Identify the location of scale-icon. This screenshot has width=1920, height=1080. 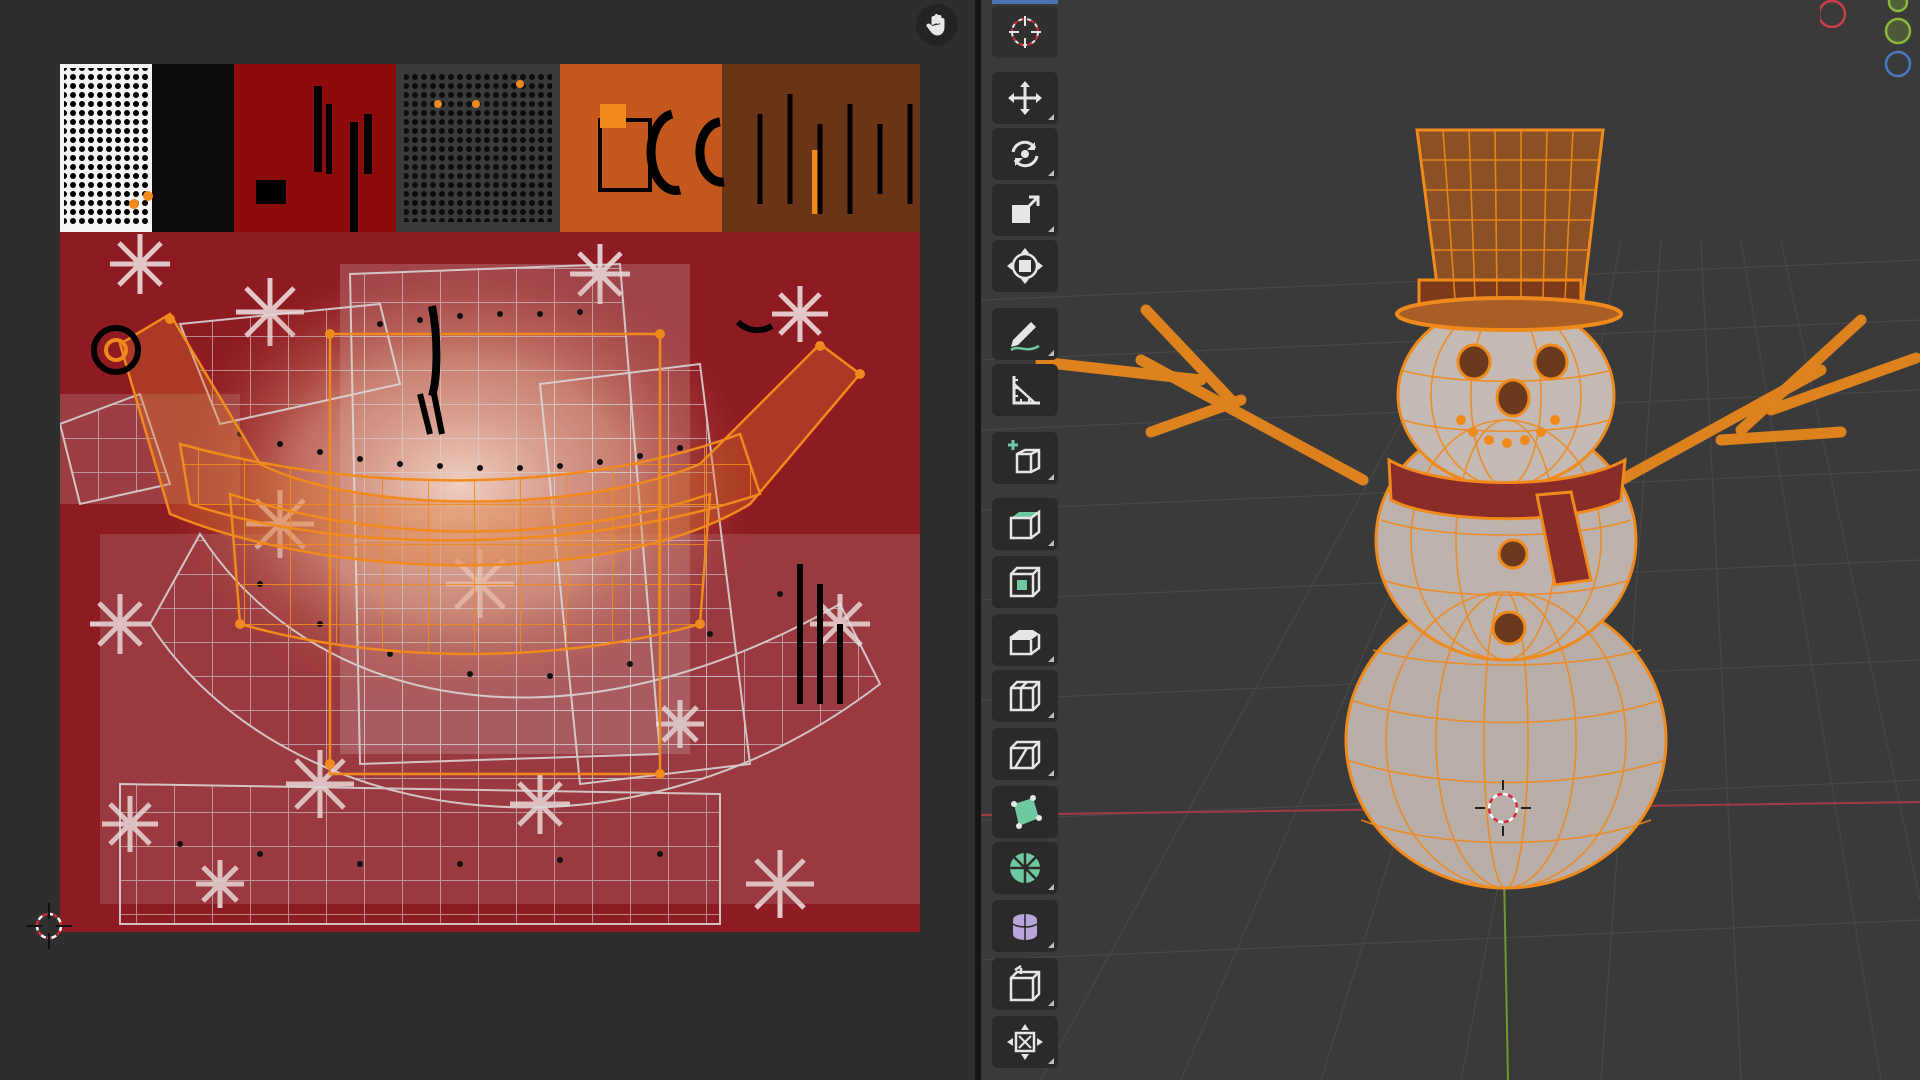
(1026, 209).